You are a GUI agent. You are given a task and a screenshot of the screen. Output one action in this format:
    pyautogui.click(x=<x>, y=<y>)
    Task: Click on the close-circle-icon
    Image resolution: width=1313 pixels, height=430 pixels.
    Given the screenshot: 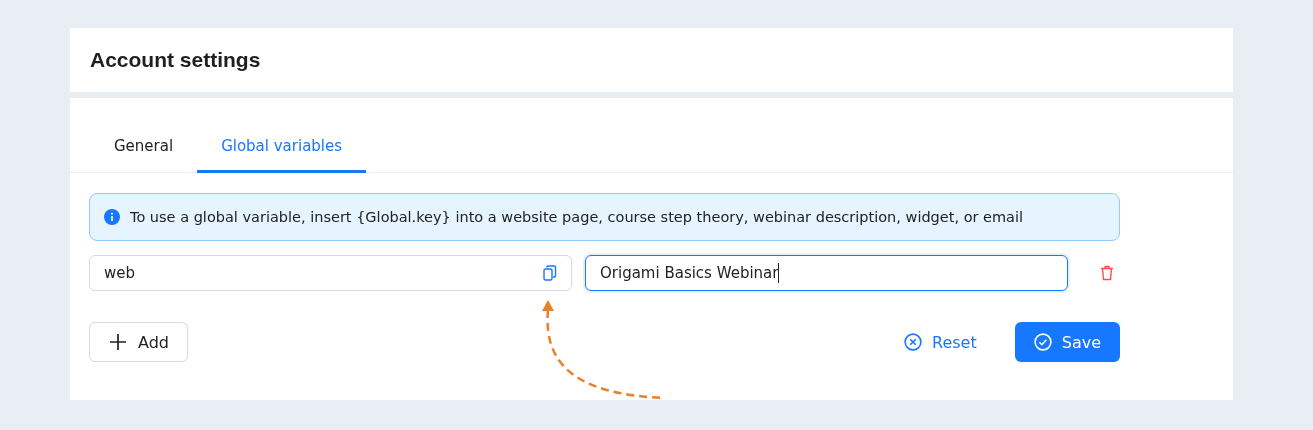 What is the action you would take?
    pyautogui.click(x=913, y=342)
    